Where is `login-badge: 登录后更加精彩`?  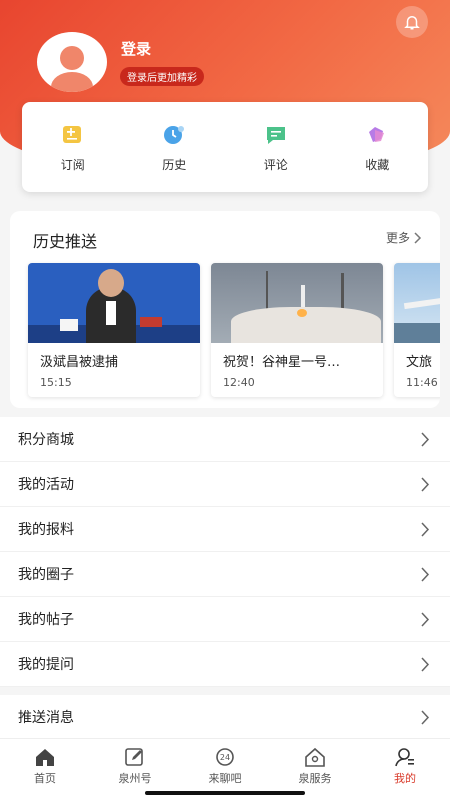 login-badge: 登录后更加精彩 is located at coordinates (162, 76).